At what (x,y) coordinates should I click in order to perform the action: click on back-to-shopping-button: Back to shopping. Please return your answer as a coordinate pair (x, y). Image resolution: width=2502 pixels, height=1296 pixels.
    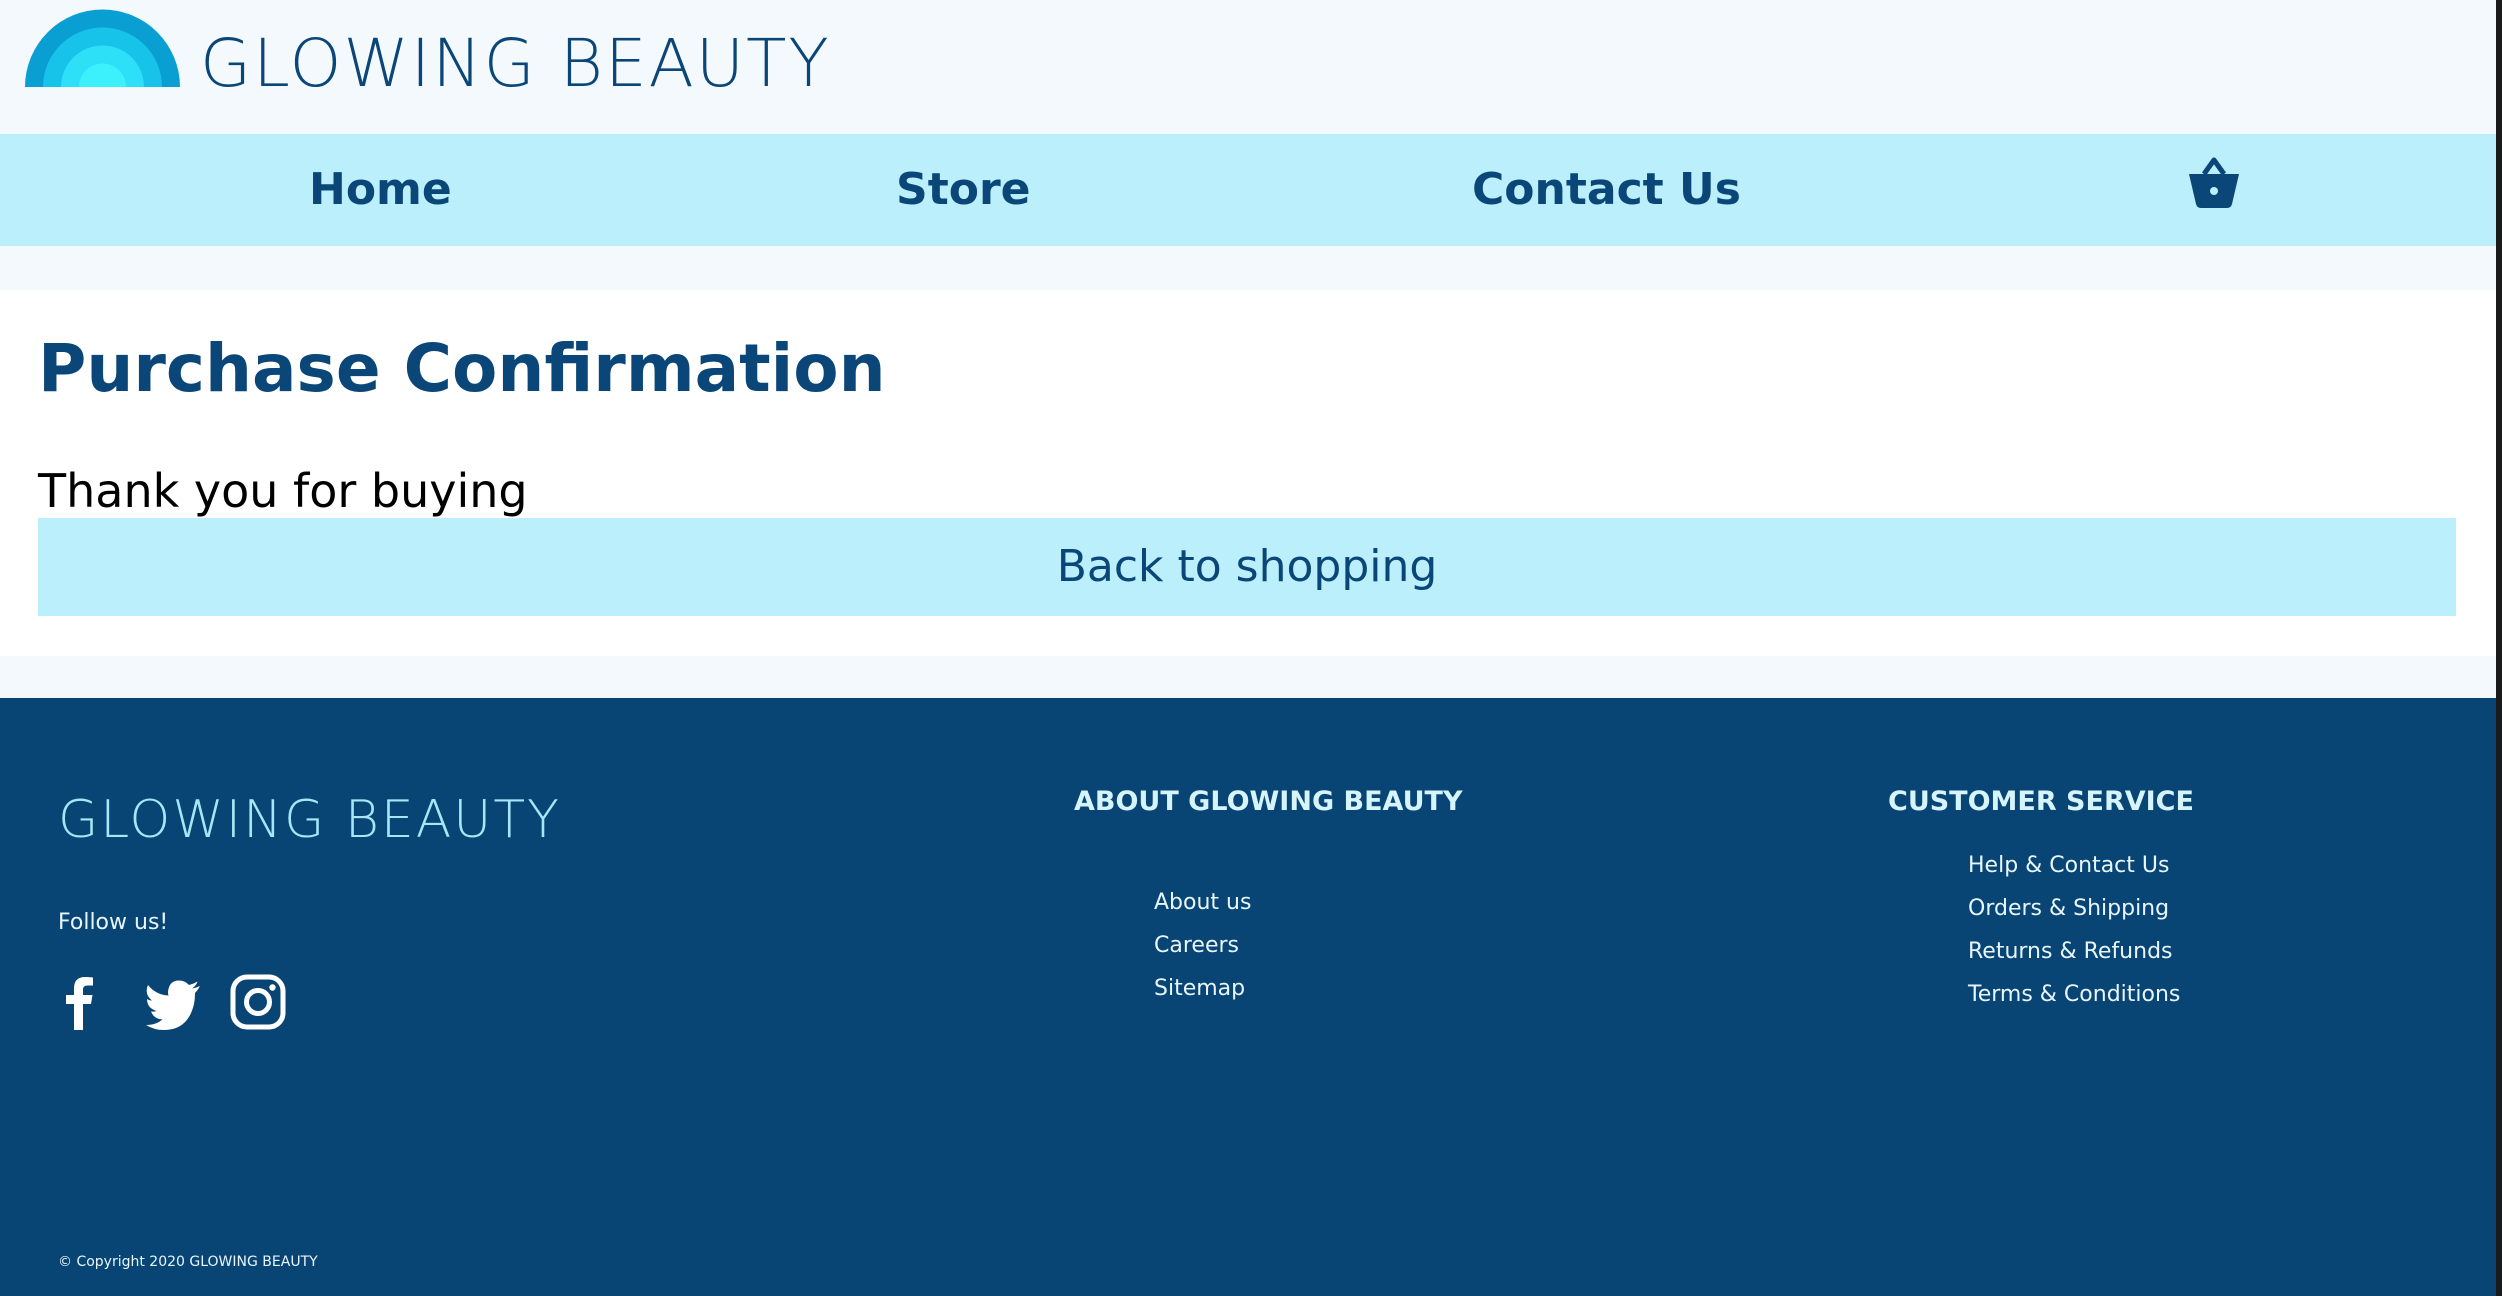
    Looking at the image, I should click on (1247, 567).